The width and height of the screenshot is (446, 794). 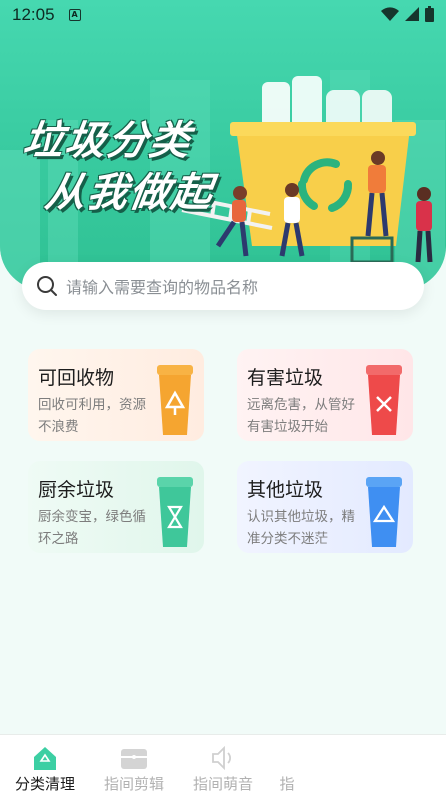 I want to click on tab-voice: 指间萌音, so click(x=223, y=764).